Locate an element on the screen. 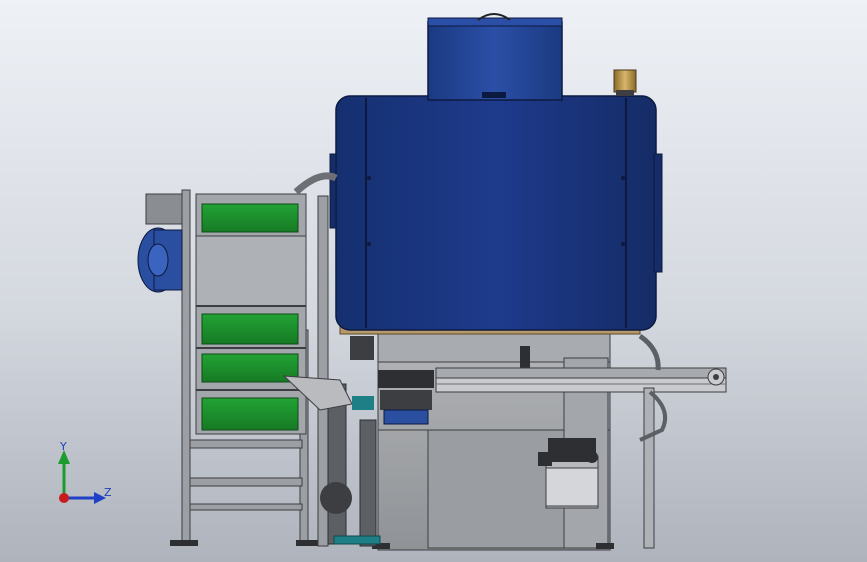  z-axis-label: Z is located at coordinates (108, 492).